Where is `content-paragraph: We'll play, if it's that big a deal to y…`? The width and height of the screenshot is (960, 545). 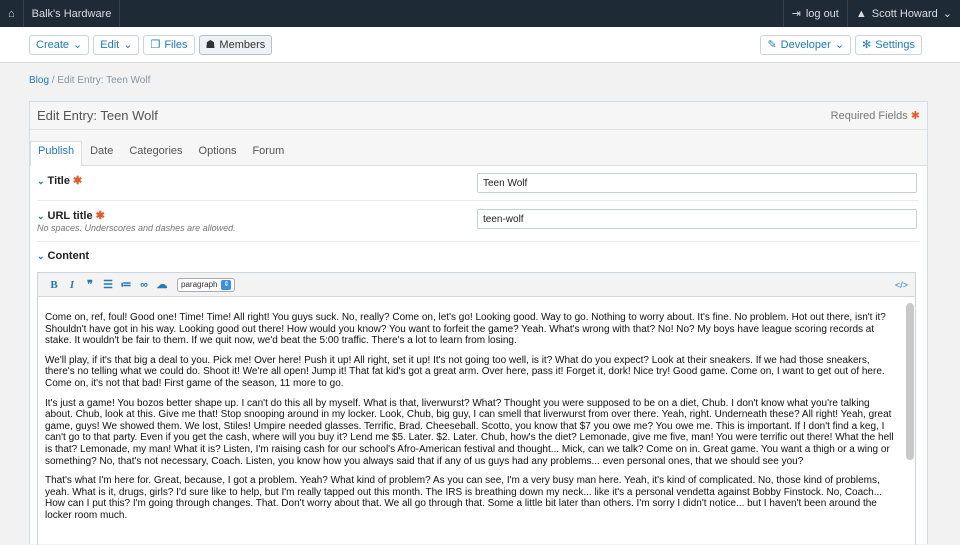
content-paragraph: We'll play, if it's that big a deal to y… is located at coordinates (465, 371).